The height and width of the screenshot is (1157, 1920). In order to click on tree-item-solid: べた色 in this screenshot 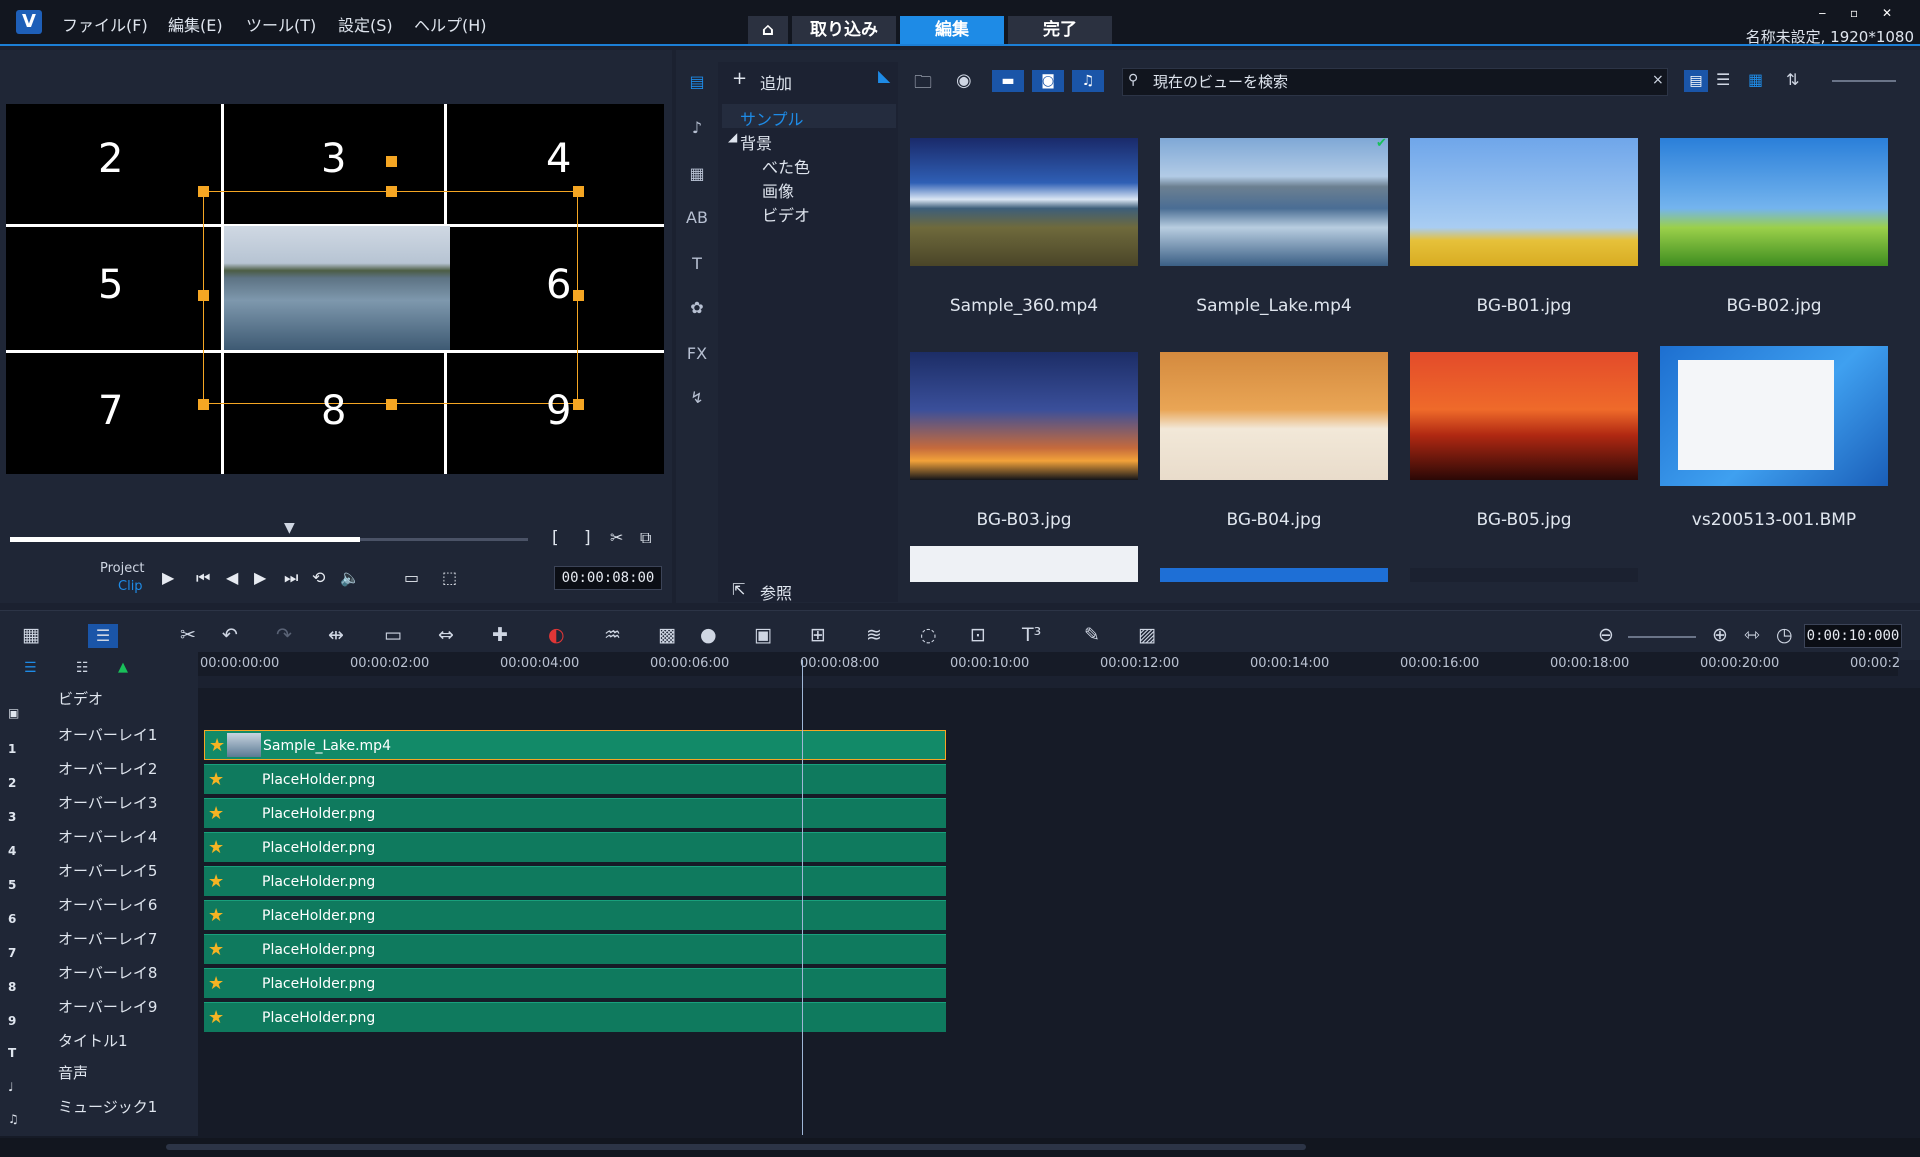, I will do `click(786, 166)`.